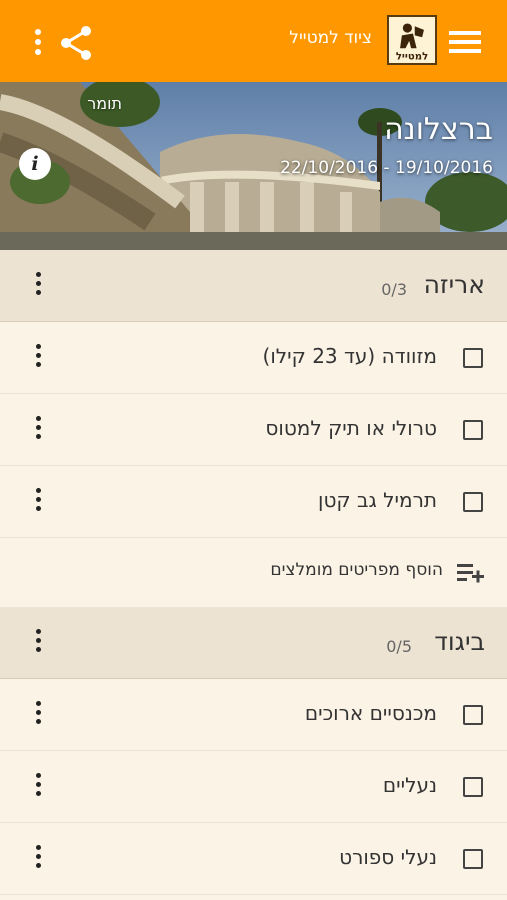 The image size is (507, 900). Describe the element at coordinates (386, 168) in the screenshot. I see `trip-dates: 22/10/2016 - 19/10/2016` at that location.